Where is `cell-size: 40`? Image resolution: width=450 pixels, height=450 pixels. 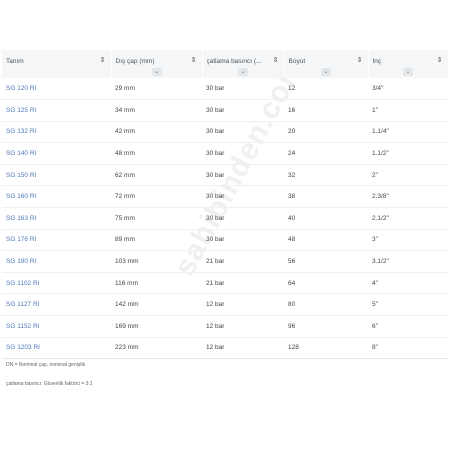
cell-size: 40 is located at coordinates (326, 218).